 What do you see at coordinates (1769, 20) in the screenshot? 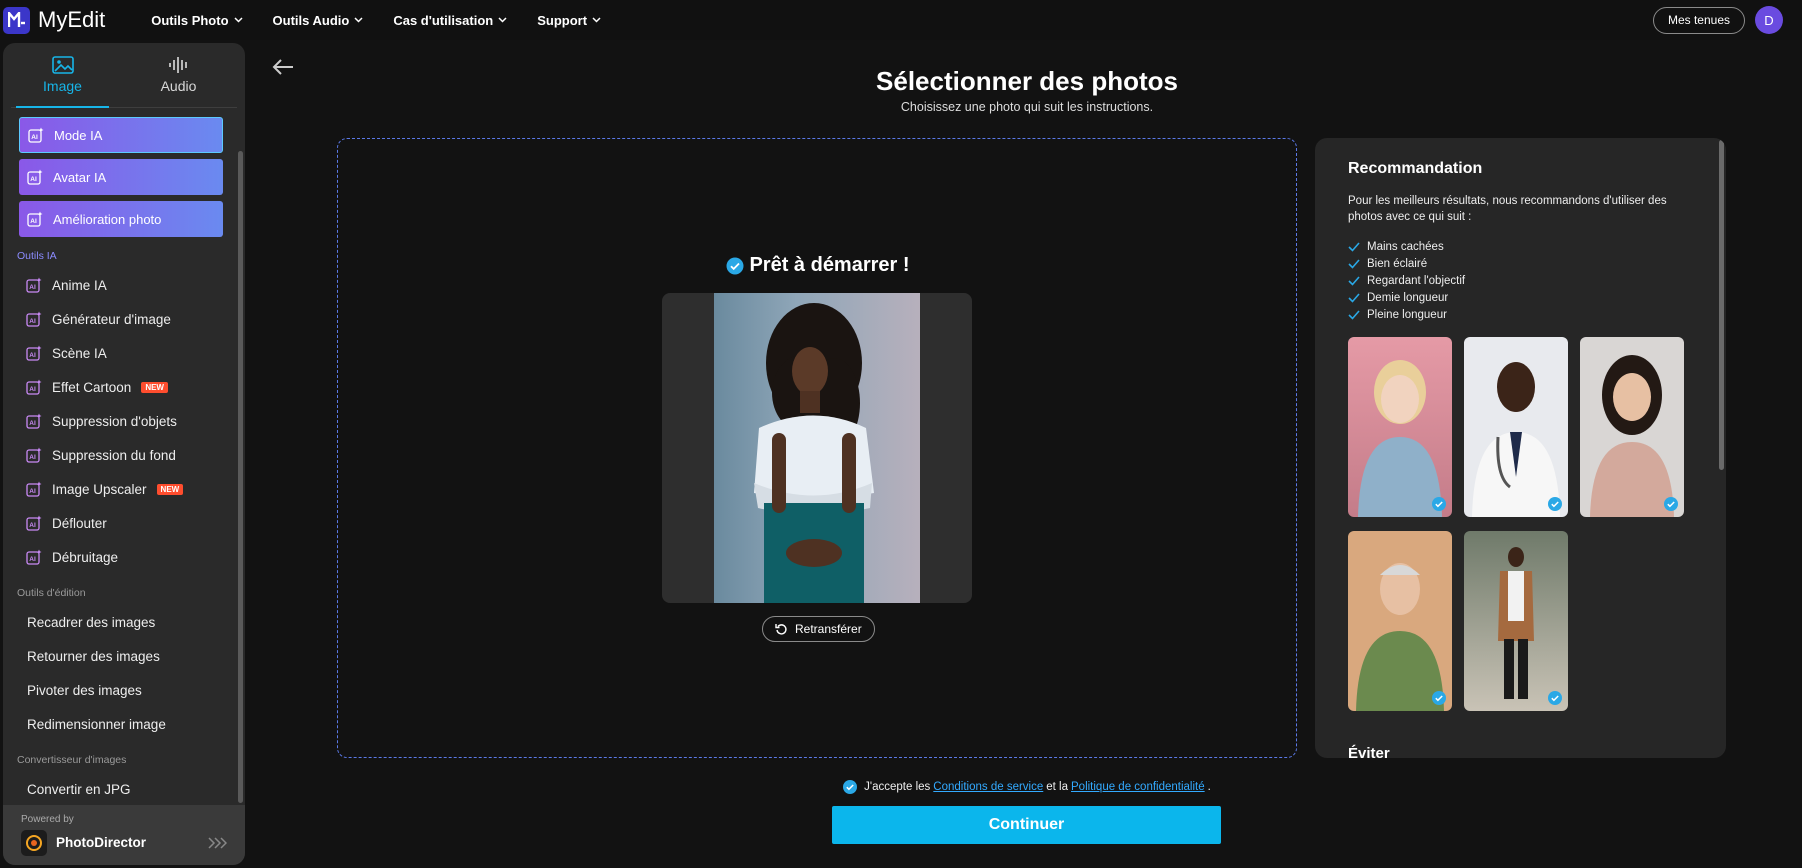
I see `user-avatar: D` at bounding box center [1769, 20].